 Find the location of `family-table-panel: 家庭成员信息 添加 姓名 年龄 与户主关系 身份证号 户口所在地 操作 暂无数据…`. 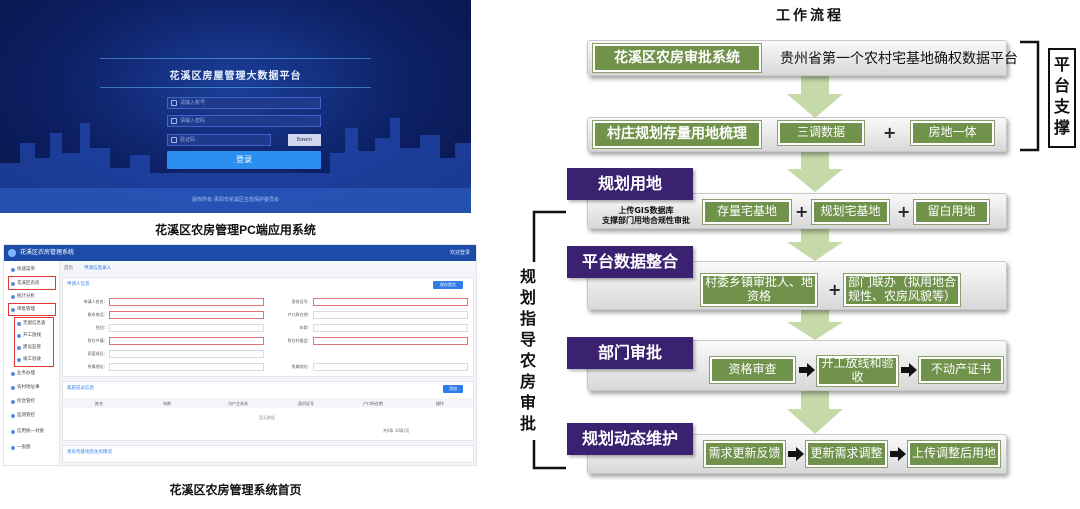

family-table-panel: 家庭成员信息 添加 姓名 年龄 与户主关系 身份证号 户口所在地 操作 暂无数据… is located at coordinates (268, 411).